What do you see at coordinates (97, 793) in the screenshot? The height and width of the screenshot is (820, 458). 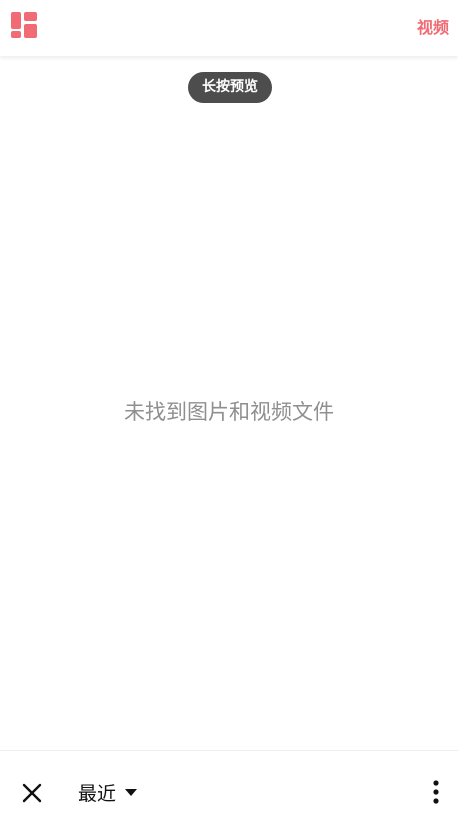 I see `album-selector-label: 最近` at bounding box center [97, 793].